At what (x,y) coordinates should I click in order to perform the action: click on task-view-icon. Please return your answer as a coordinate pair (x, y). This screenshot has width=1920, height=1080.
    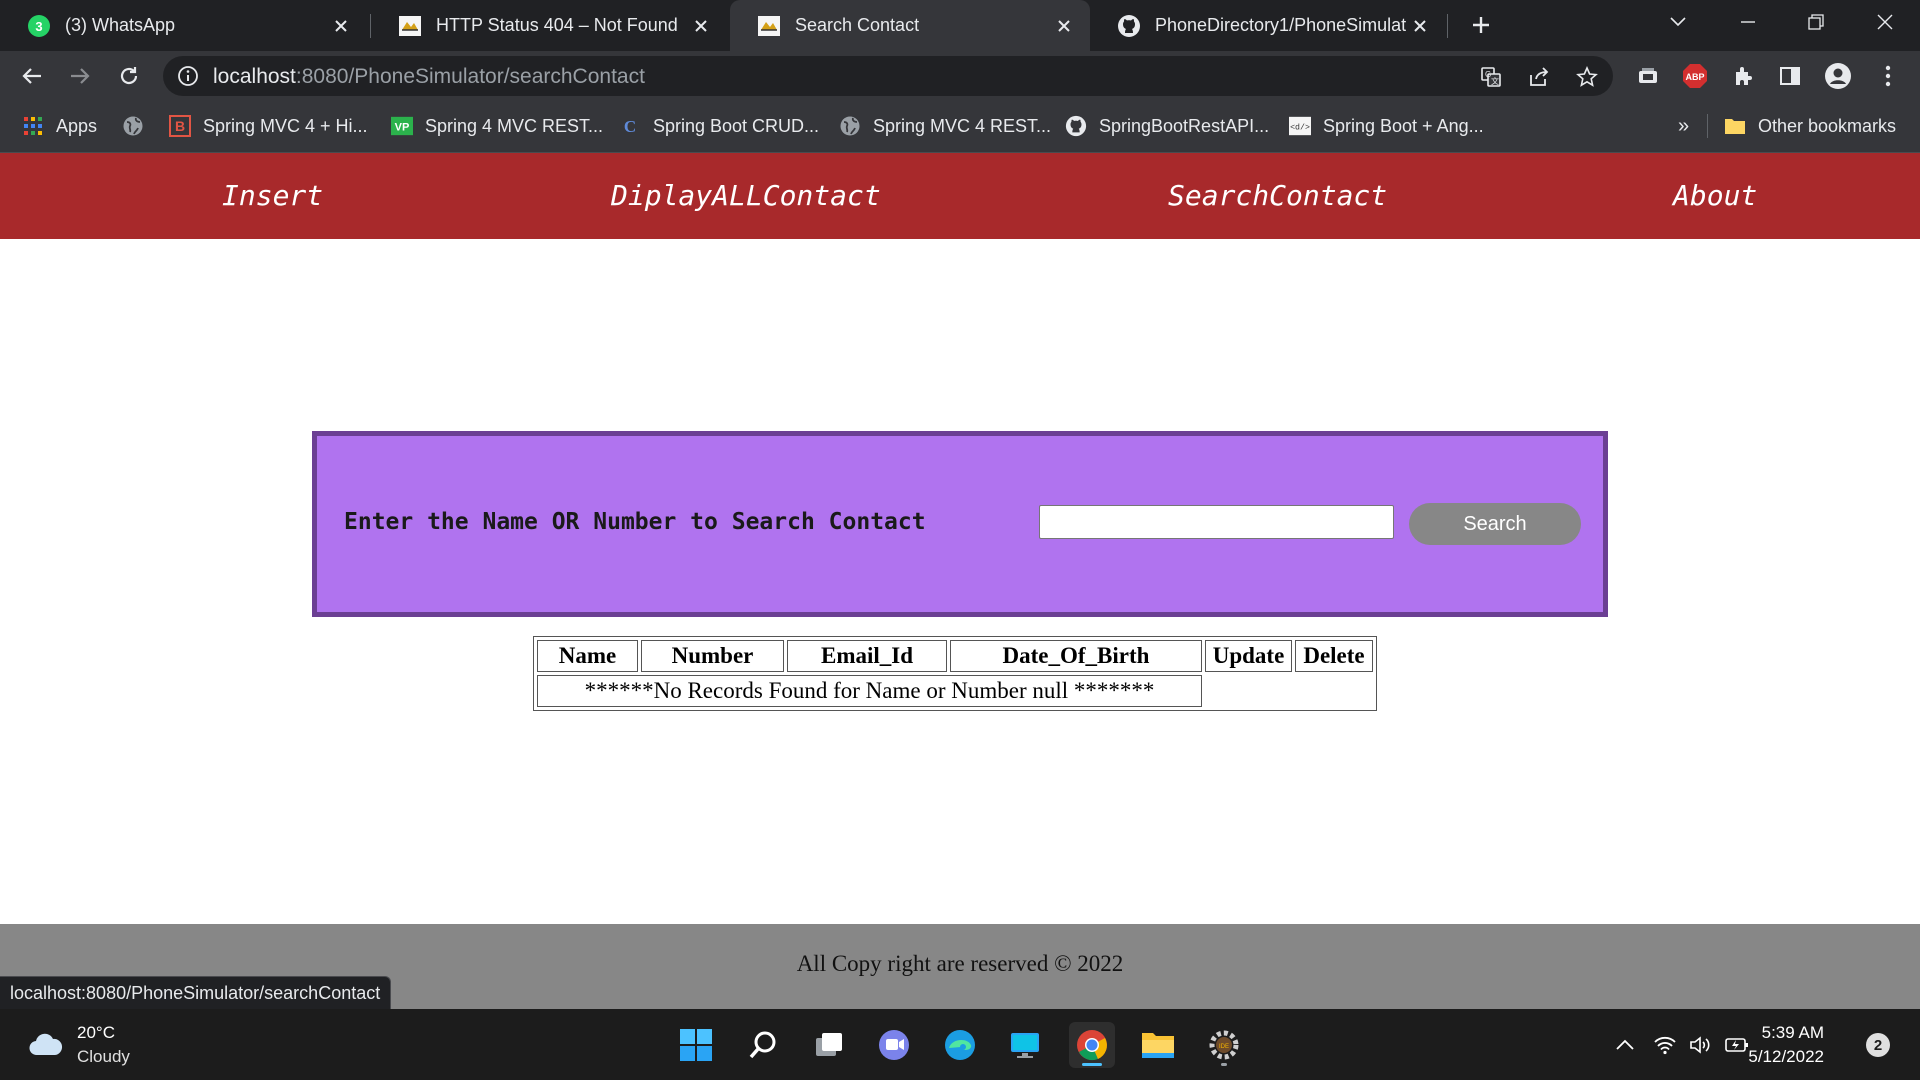
    Looking at the image, I should click on (829, 1045).